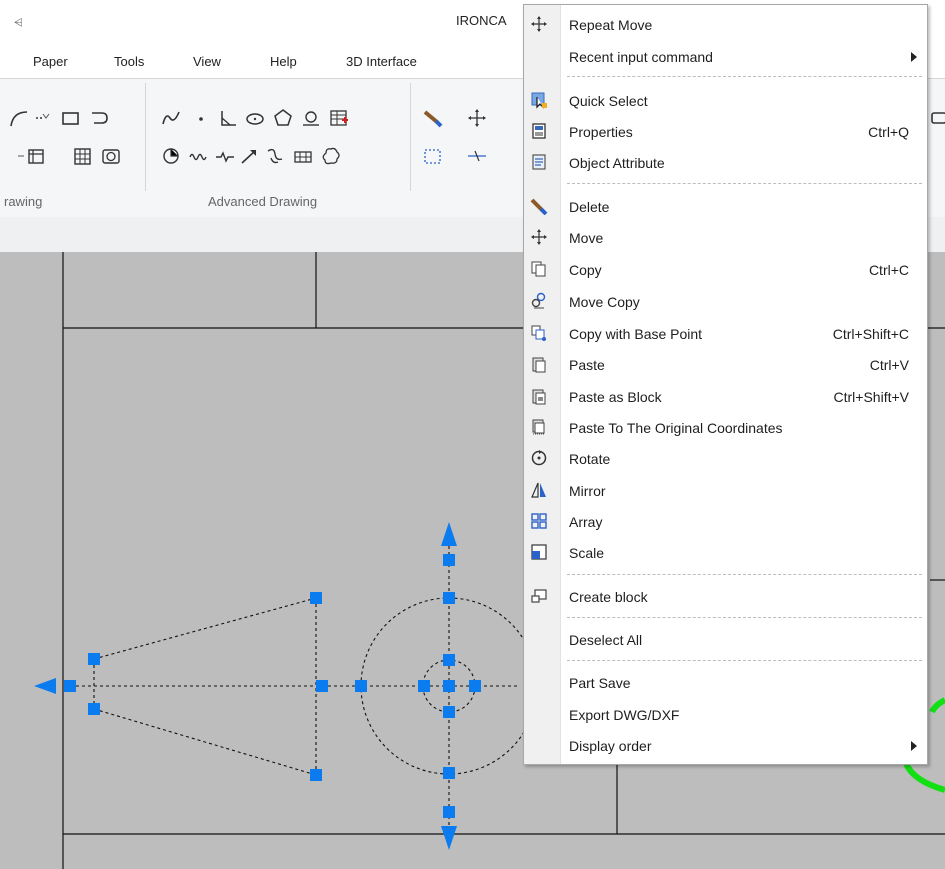  I want to click on polyline-arc-icon, so click(171, 156).